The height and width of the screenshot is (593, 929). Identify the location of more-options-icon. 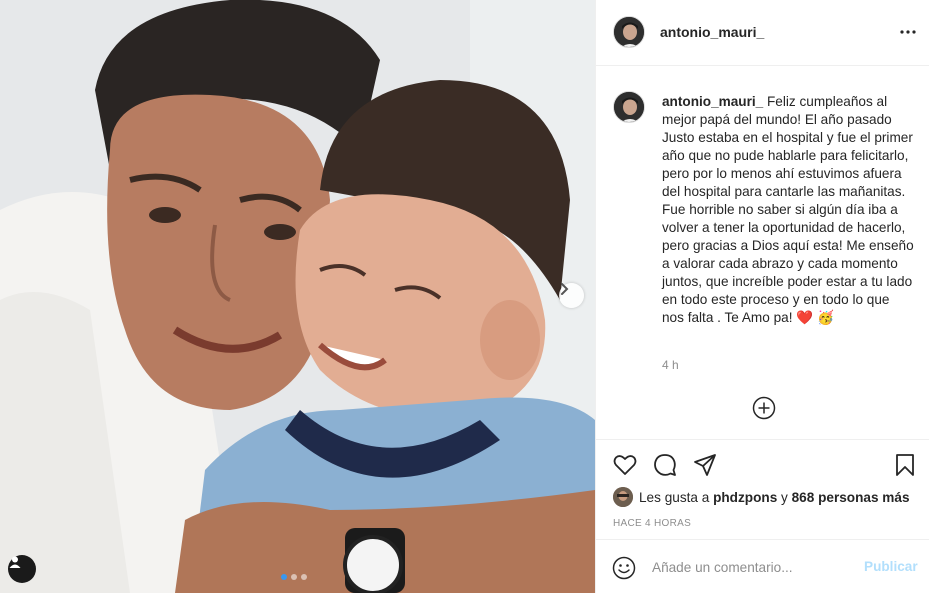
(908, 32).